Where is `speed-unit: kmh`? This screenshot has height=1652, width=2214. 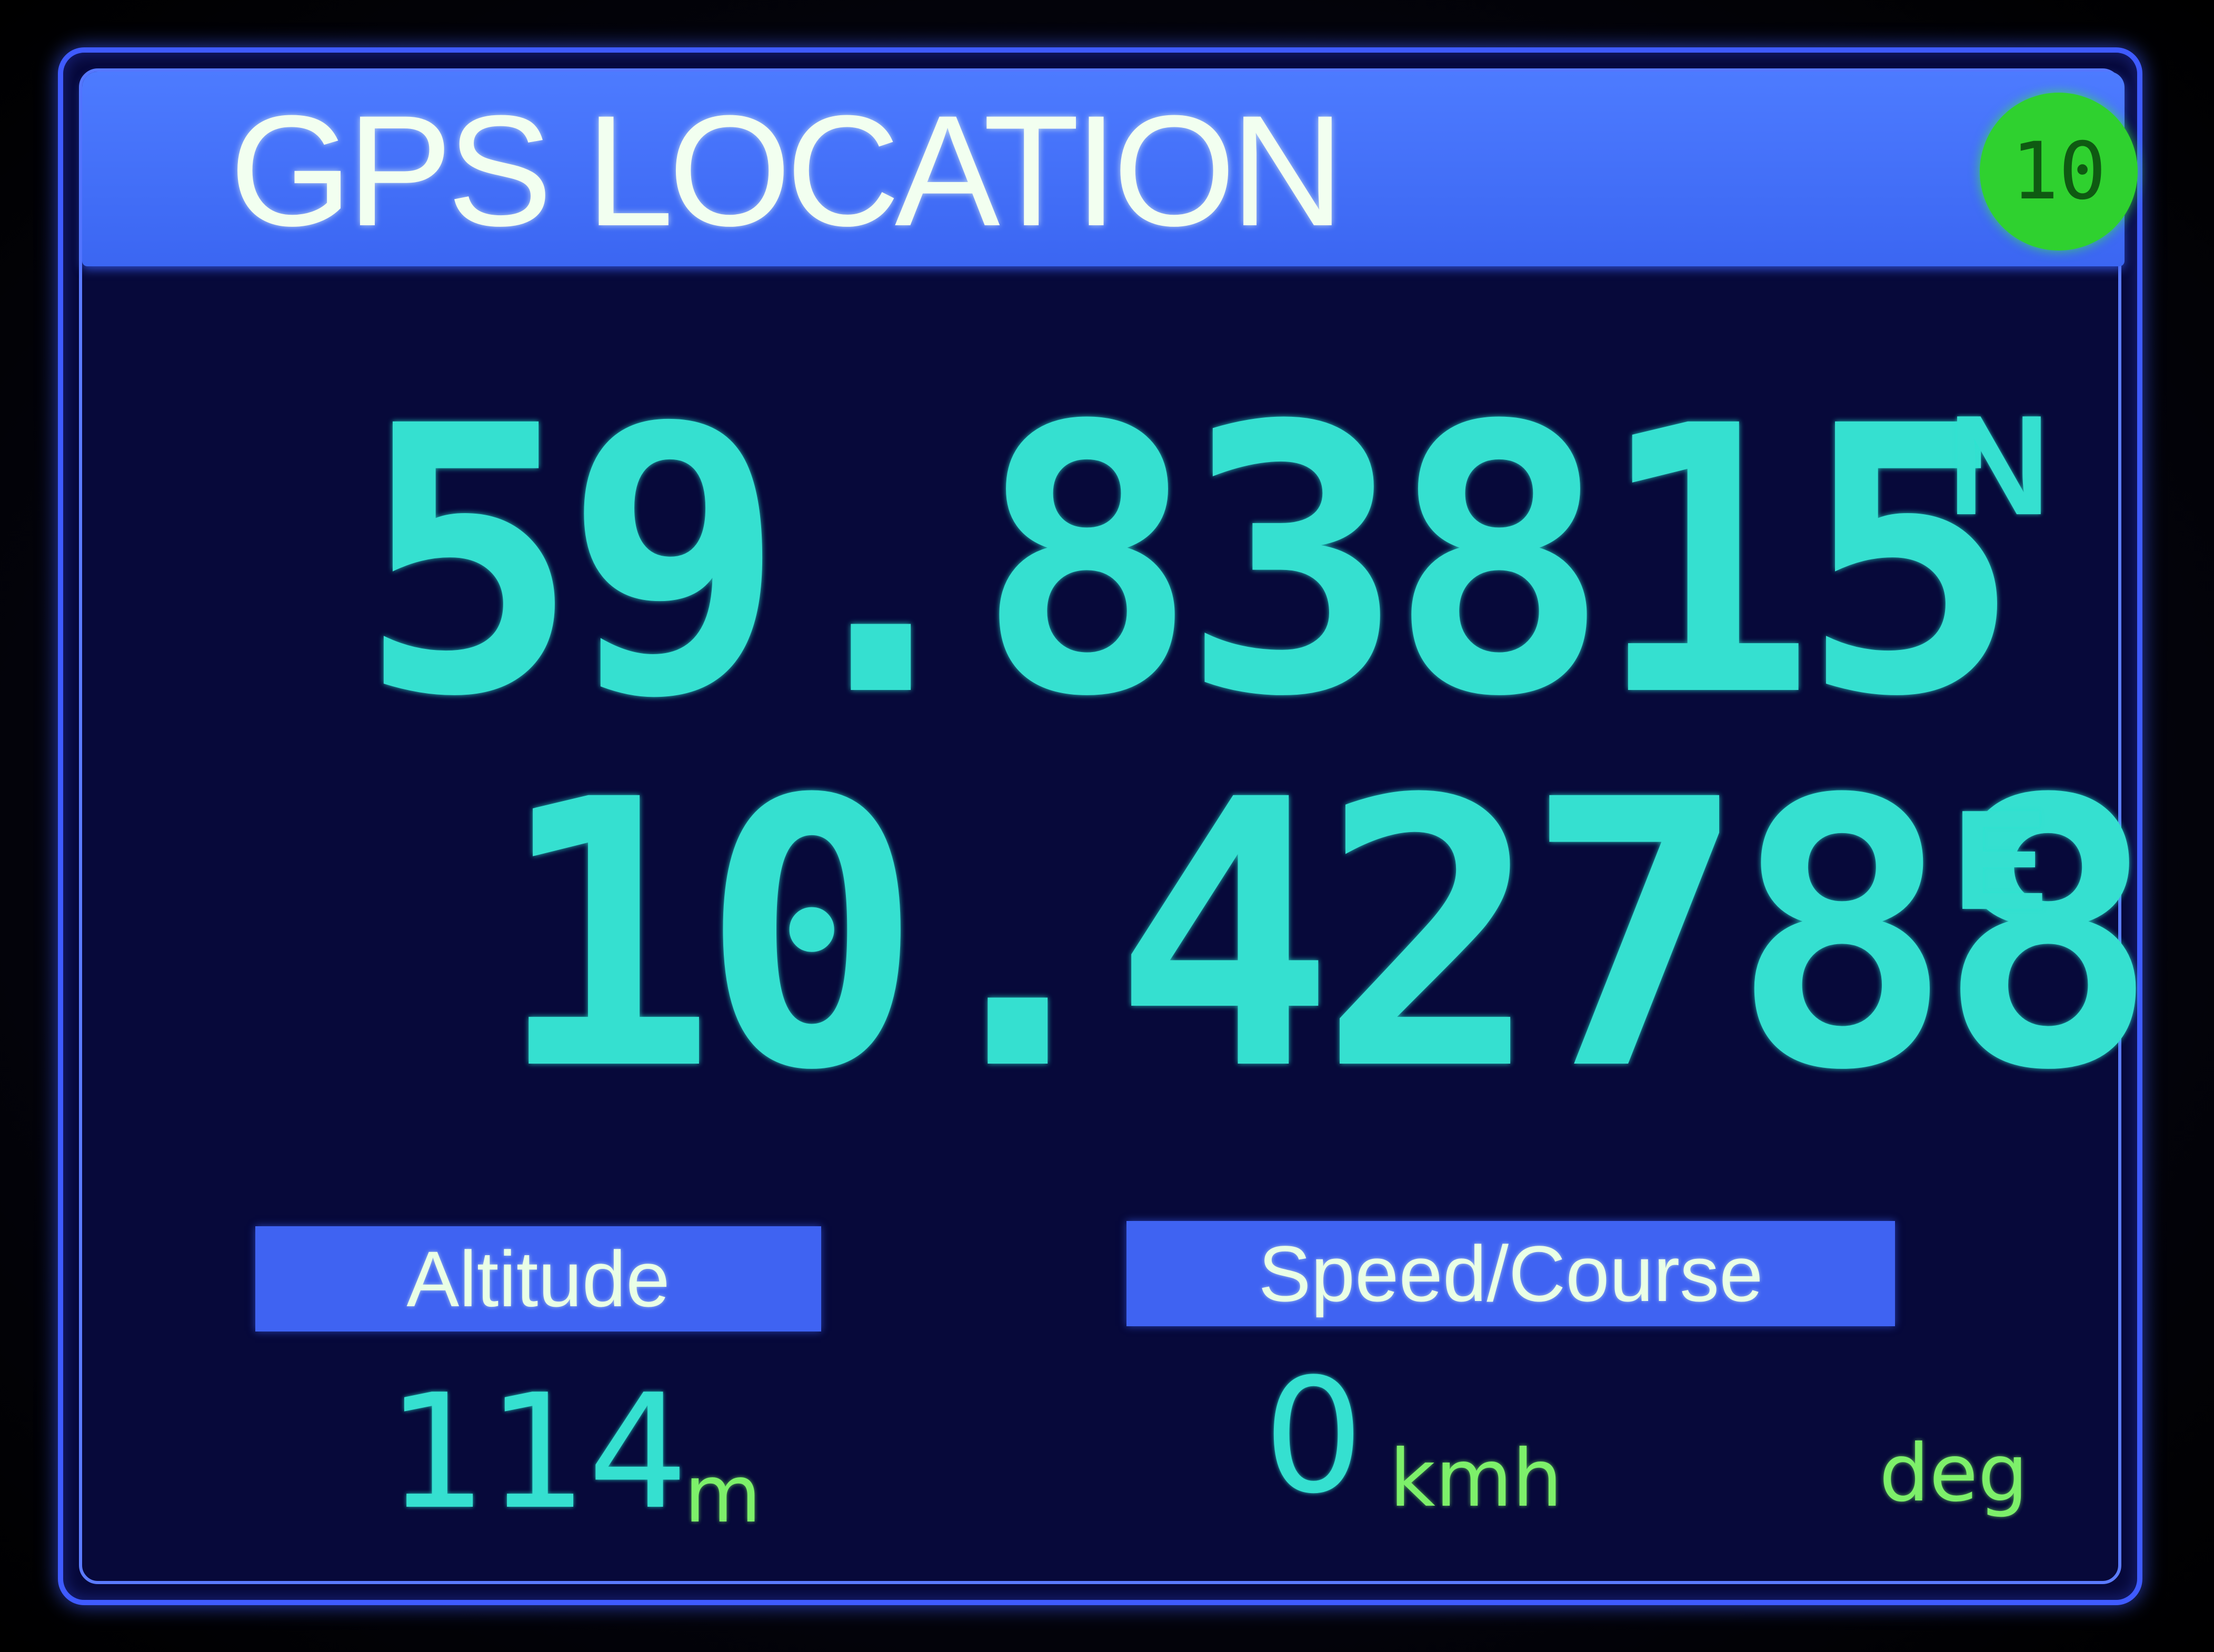
speed-unit: kmh is located at coordinates (1477, 1479).